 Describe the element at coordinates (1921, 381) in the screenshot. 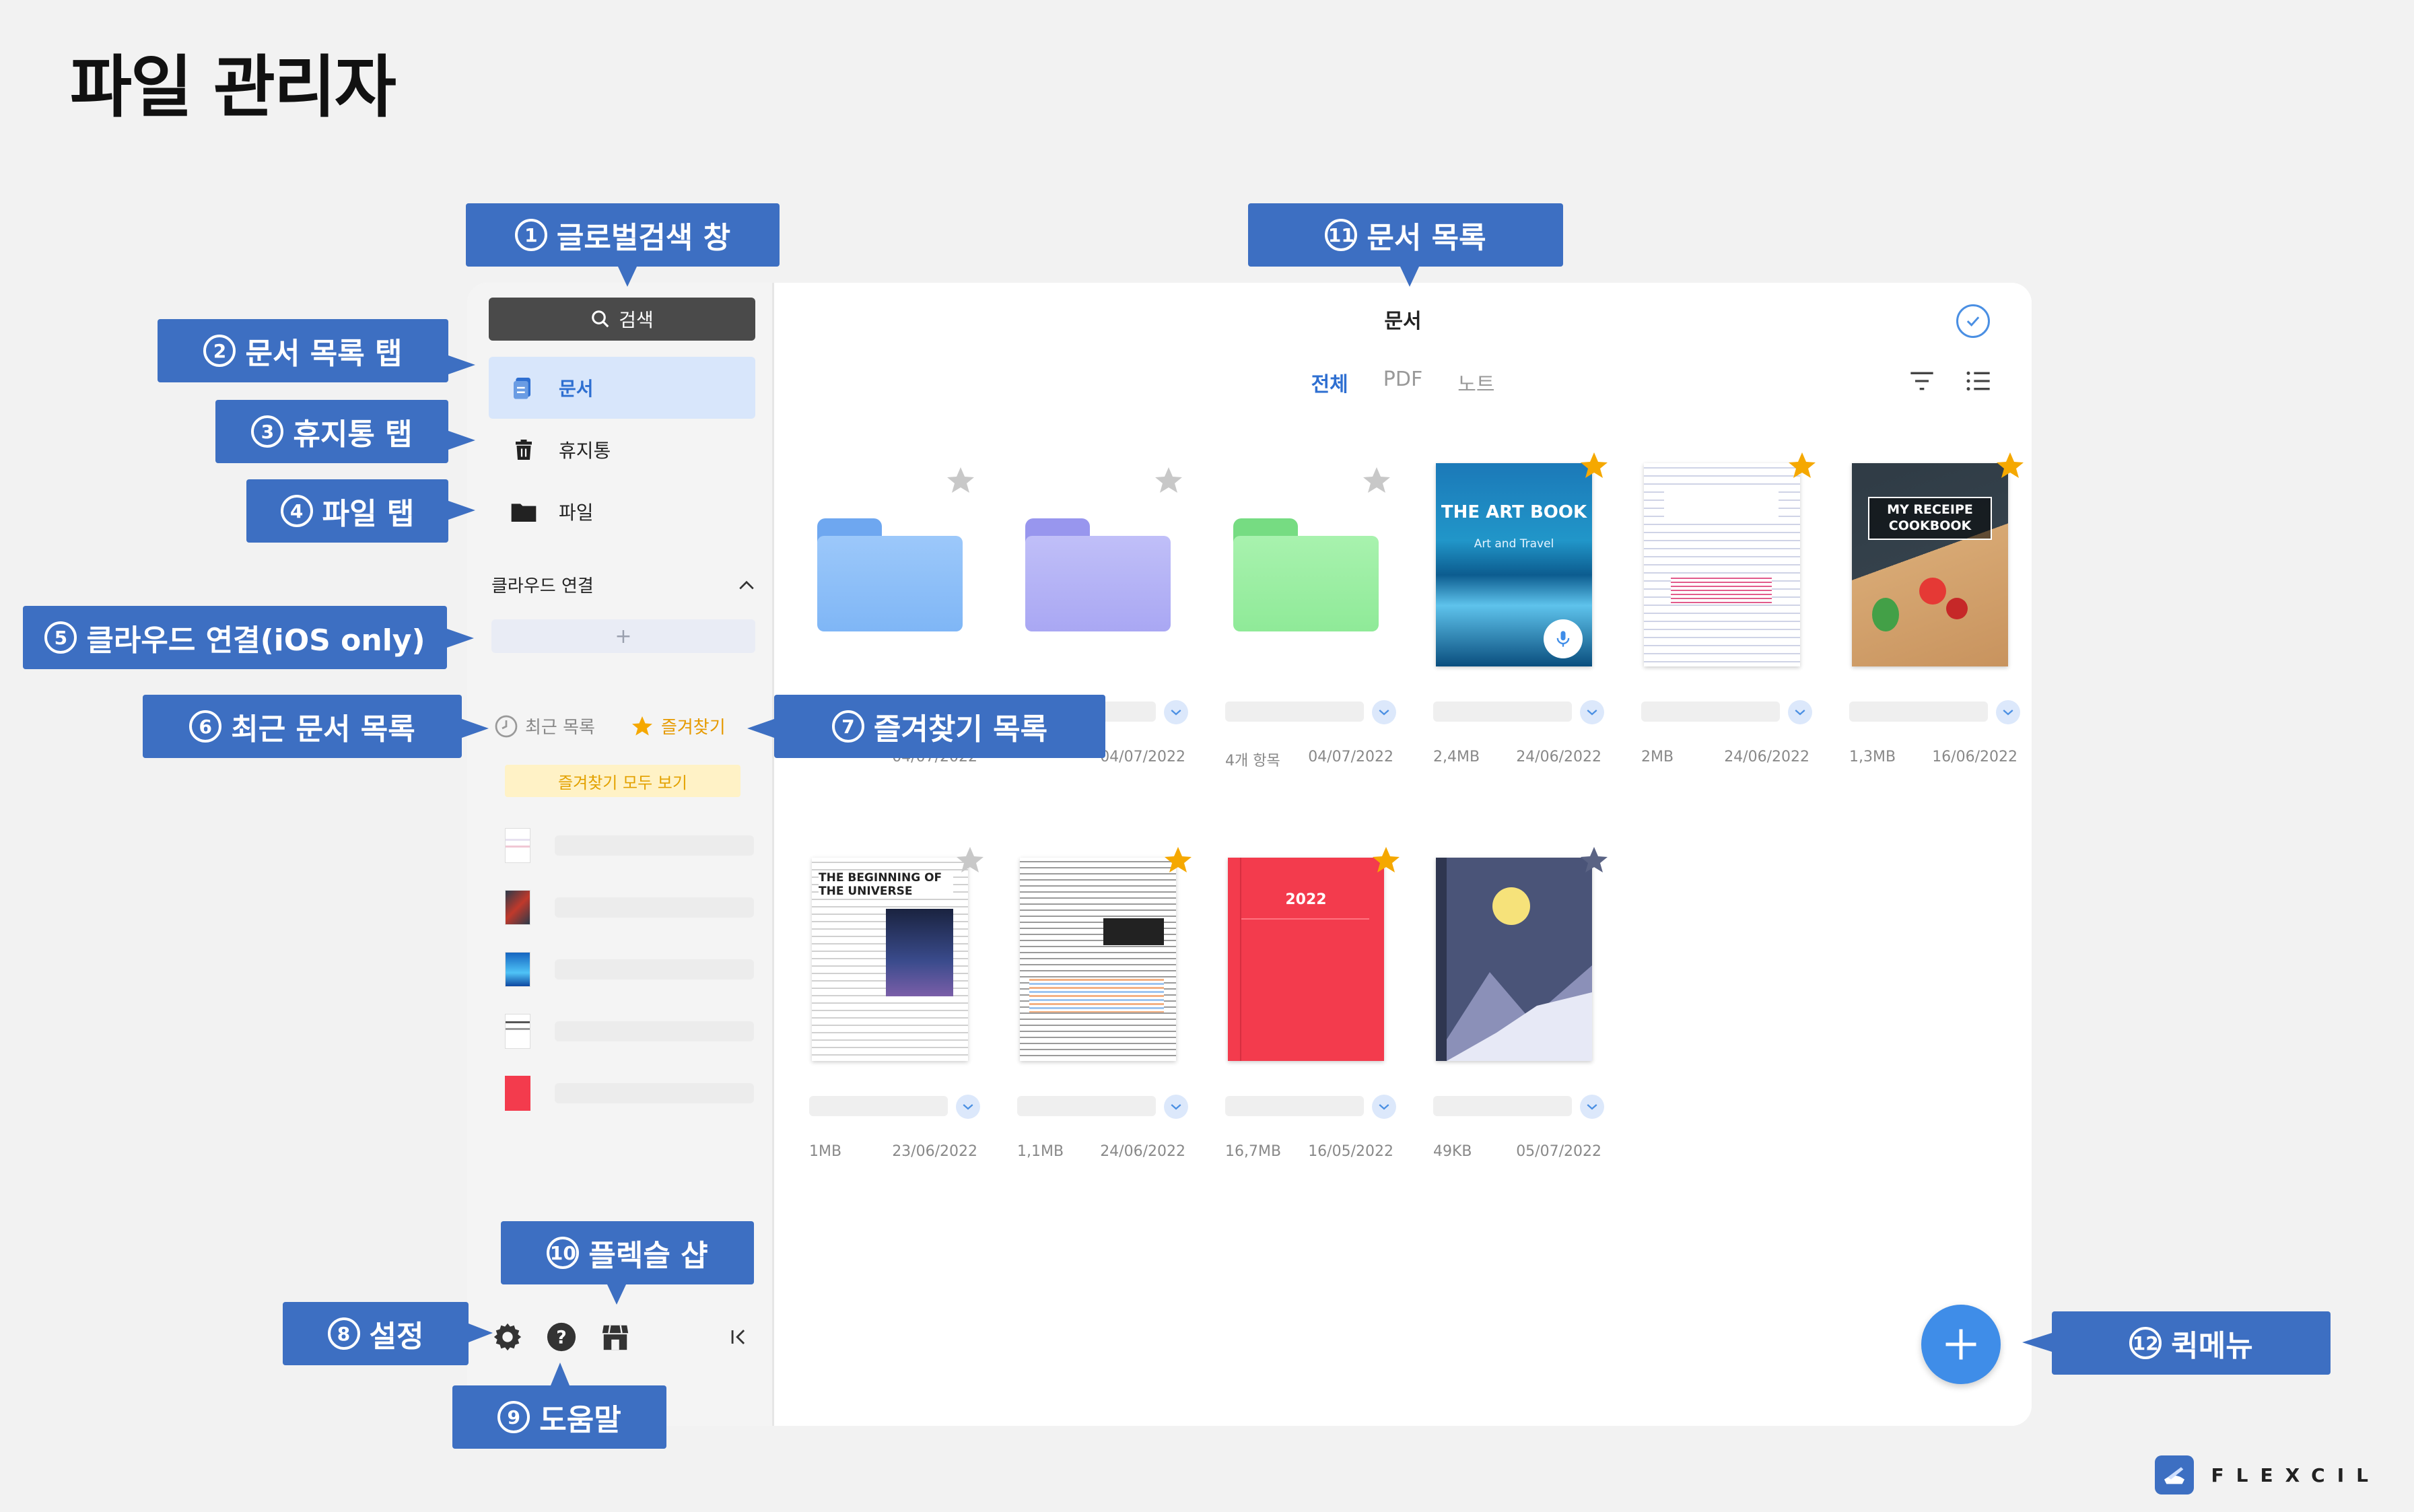

I see `sort-filter-icon` at that location.